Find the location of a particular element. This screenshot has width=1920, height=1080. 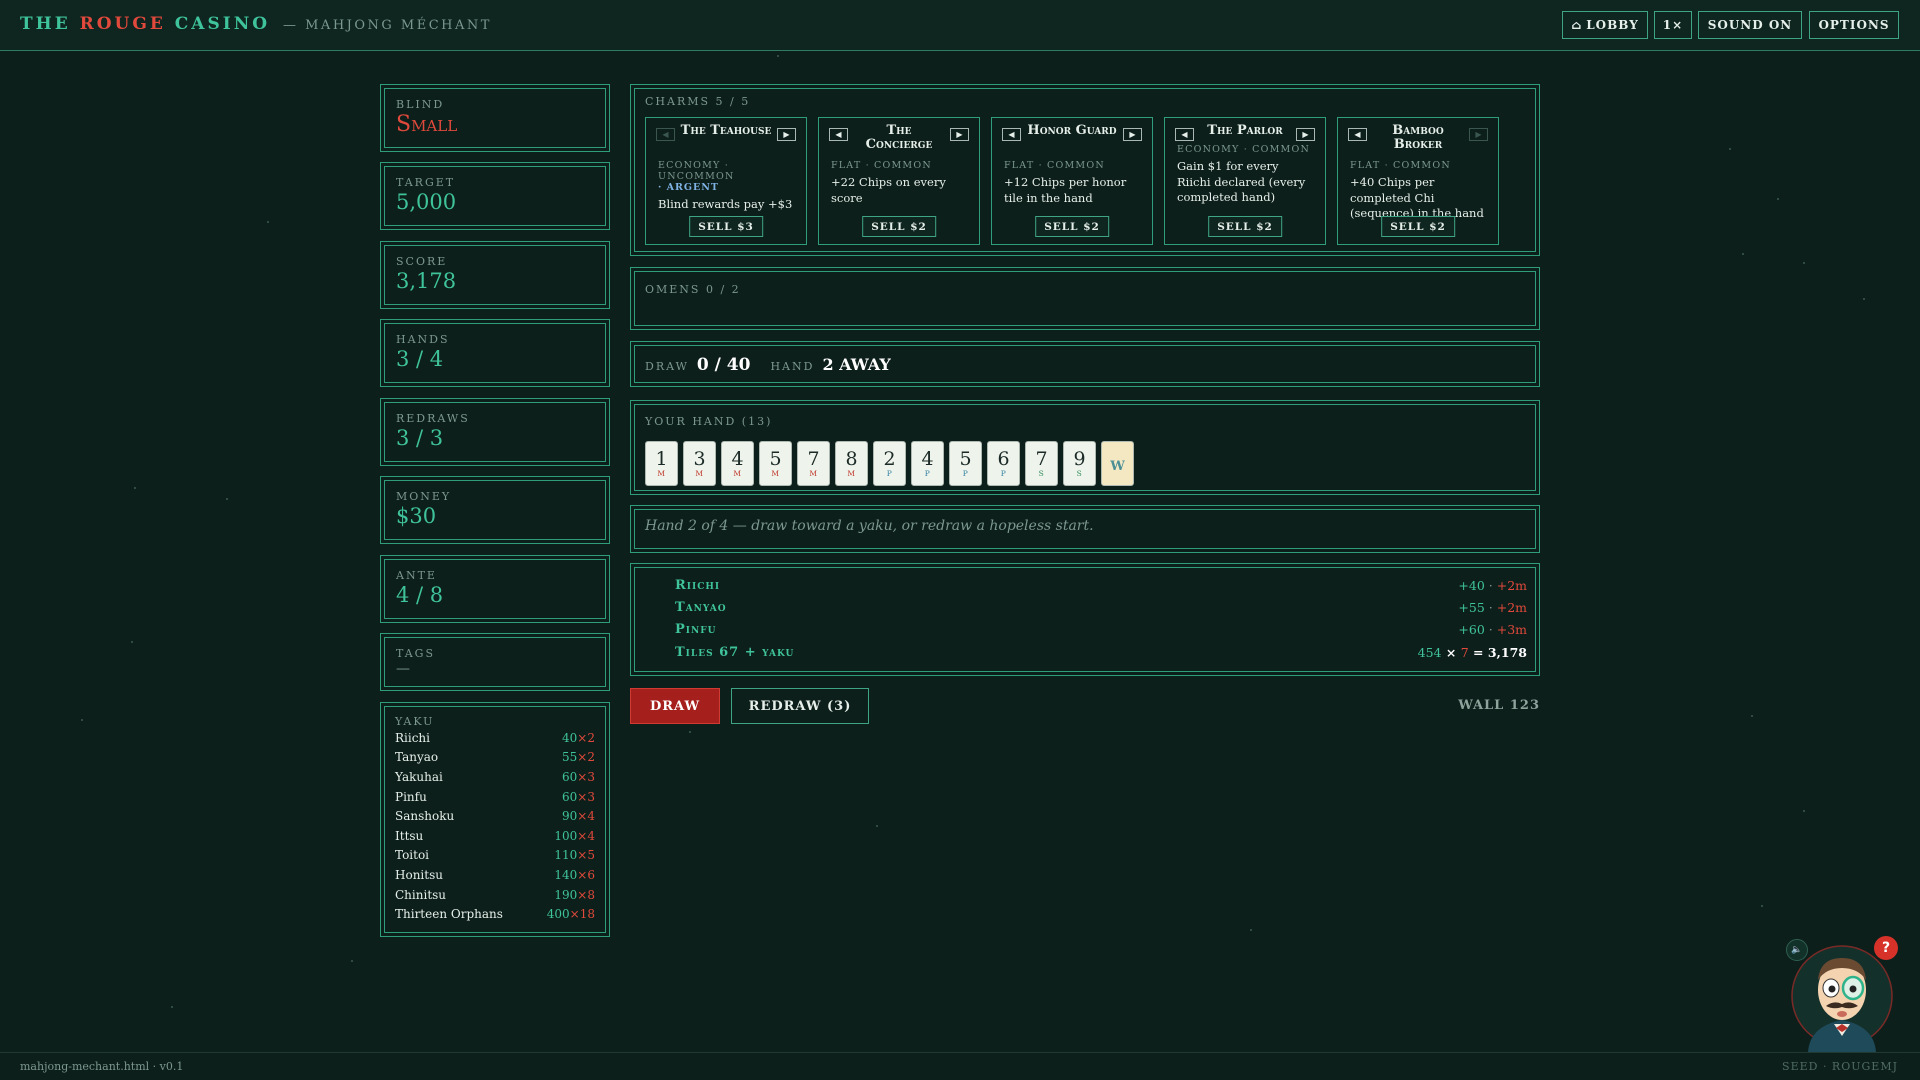

yaku-row: Yakuhai 60×3 is located at coordinates (495, 777).